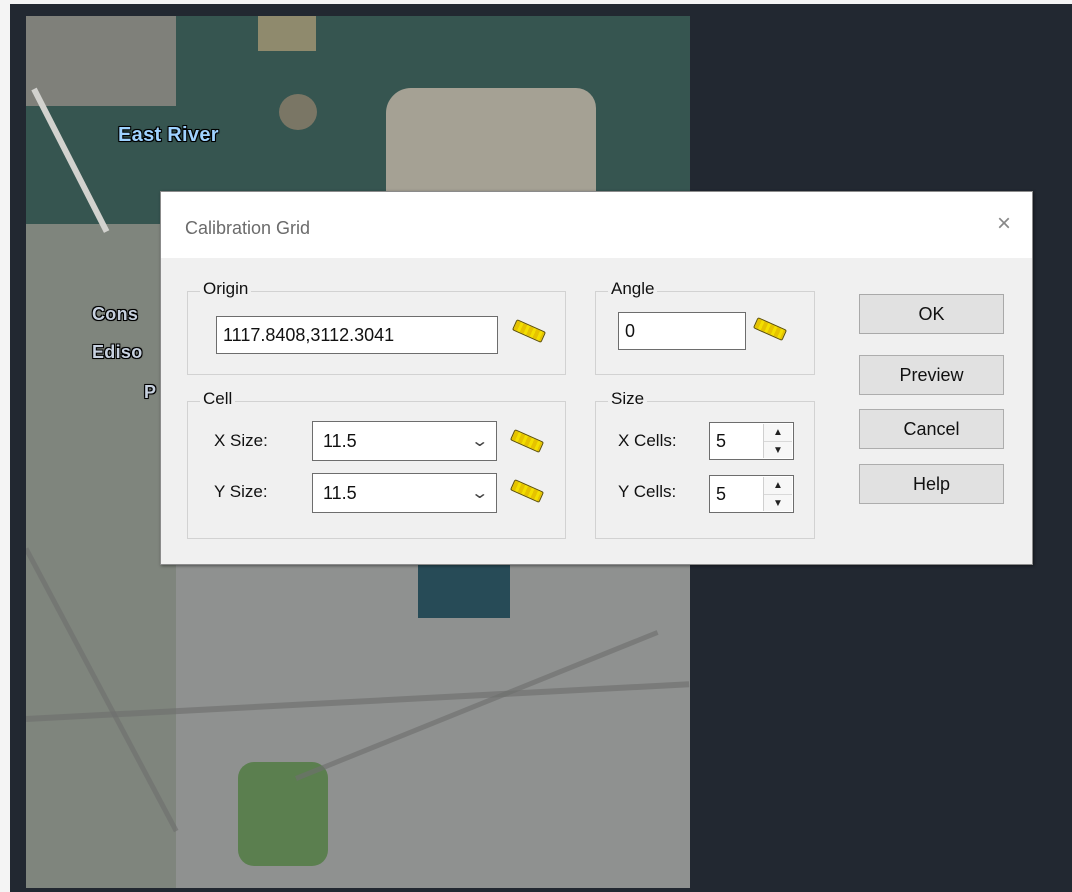 The image size is (1072, 892). I want to click on cell-group: Cell X Size: 11.5 ⌄ Y Size: 11.5 ⌄, so click(376, 464).